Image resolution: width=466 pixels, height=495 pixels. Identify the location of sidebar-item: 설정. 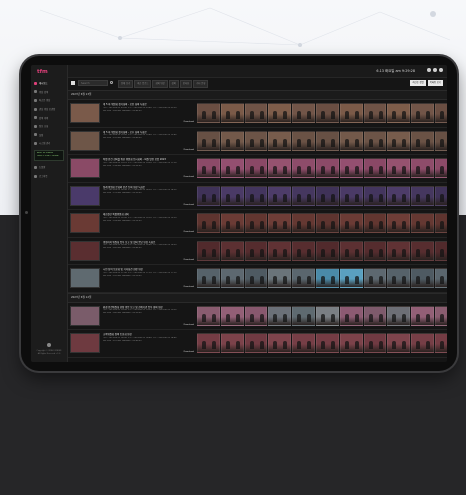
(49, 135).